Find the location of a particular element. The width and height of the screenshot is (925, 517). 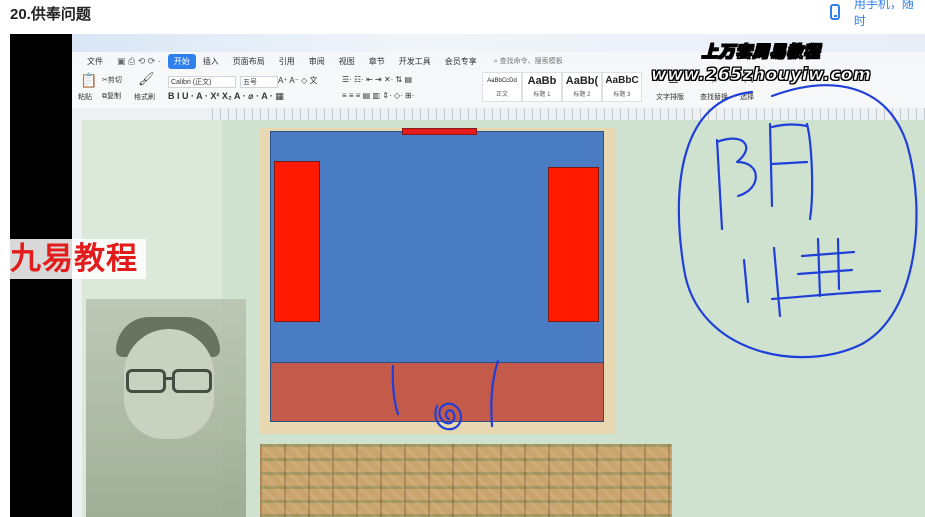

command-search-placeholder: 查找命令、搜索模板 is located at coordinates (531, 61).